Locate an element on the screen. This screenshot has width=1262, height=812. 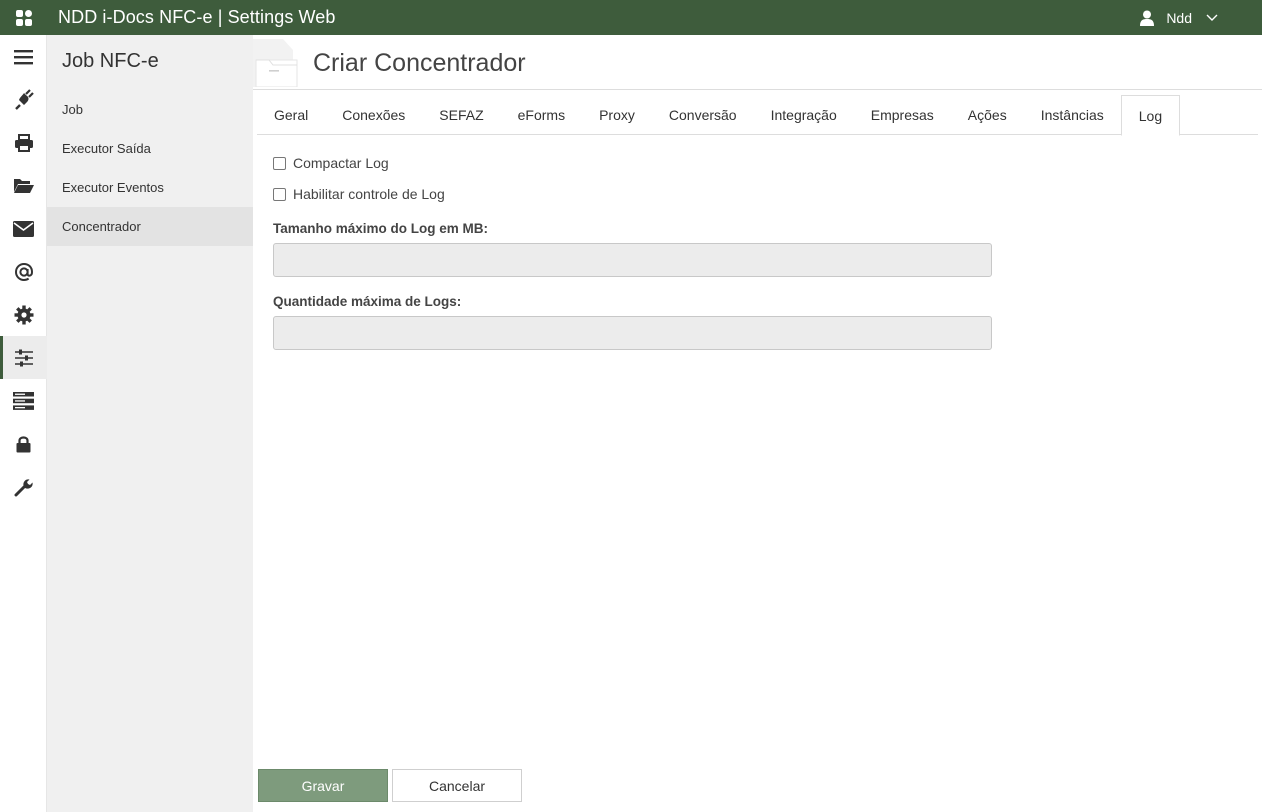
tamanho-maximo-label: Tamanho máximo do Log em MB: is located at coordinates (381, 228).